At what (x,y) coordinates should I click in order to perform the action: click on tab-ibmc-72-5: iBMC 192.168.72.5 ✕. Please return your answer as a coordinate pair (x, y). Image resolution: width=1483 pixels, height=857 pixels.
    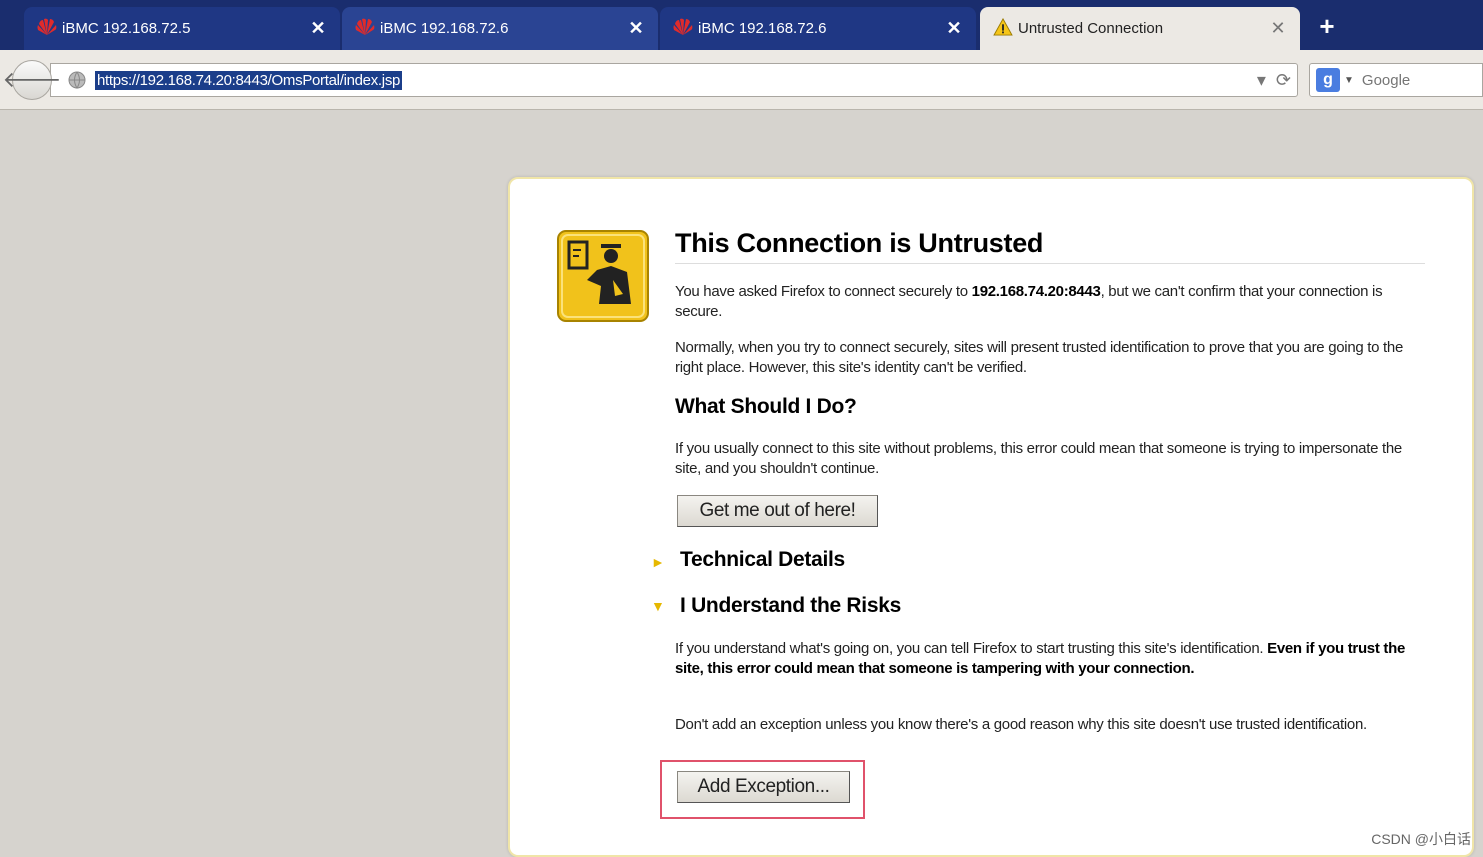
    Looking at the image, I should click on (182, 28).